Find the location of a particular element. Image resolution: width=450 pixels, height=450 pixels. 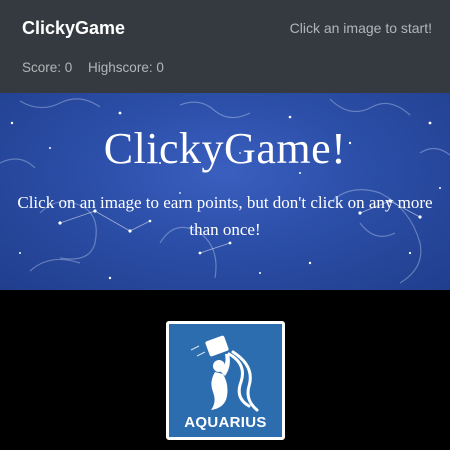

hero-title: ClickyGame! is located at coordinates (225, 148).